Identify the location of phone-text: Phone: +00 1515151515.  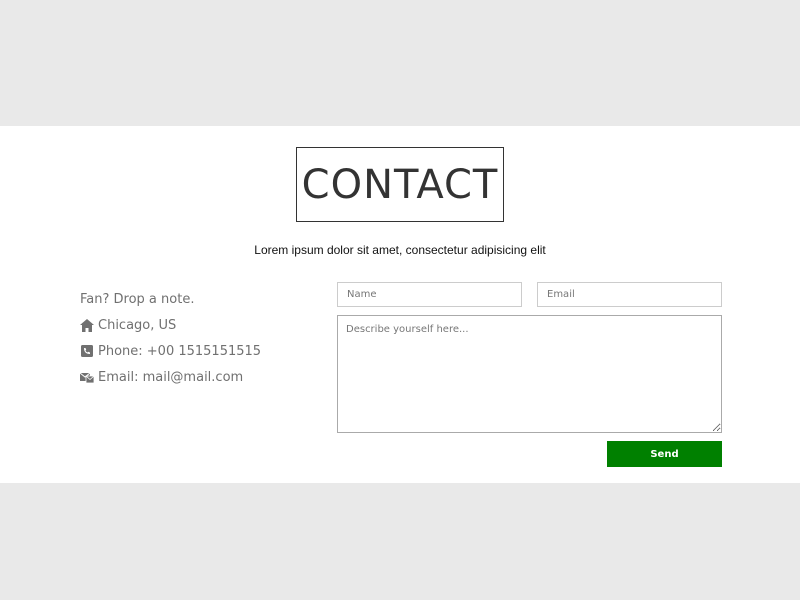
(180, 351).